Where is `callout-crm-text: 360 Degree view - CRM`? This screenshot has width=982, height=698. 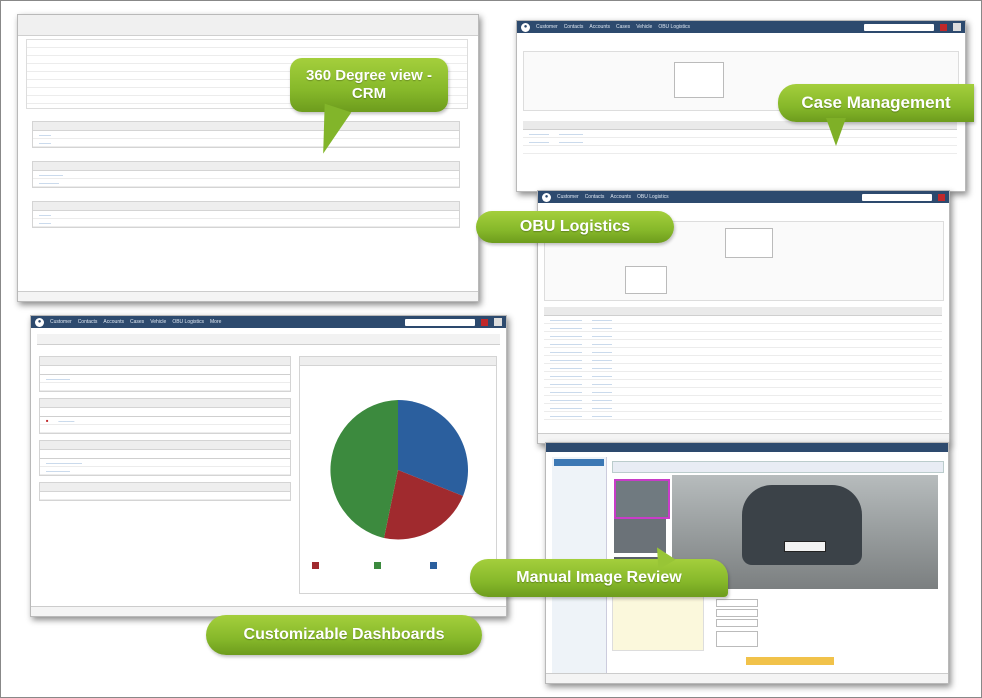 callout-crm-text: 360 Degree view - CRM is located at coordinates (369, 84).